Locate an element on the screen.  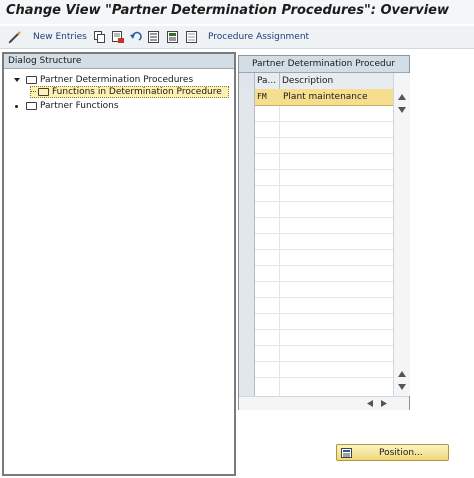
select-all-icon is located at coordinates (153, 37).